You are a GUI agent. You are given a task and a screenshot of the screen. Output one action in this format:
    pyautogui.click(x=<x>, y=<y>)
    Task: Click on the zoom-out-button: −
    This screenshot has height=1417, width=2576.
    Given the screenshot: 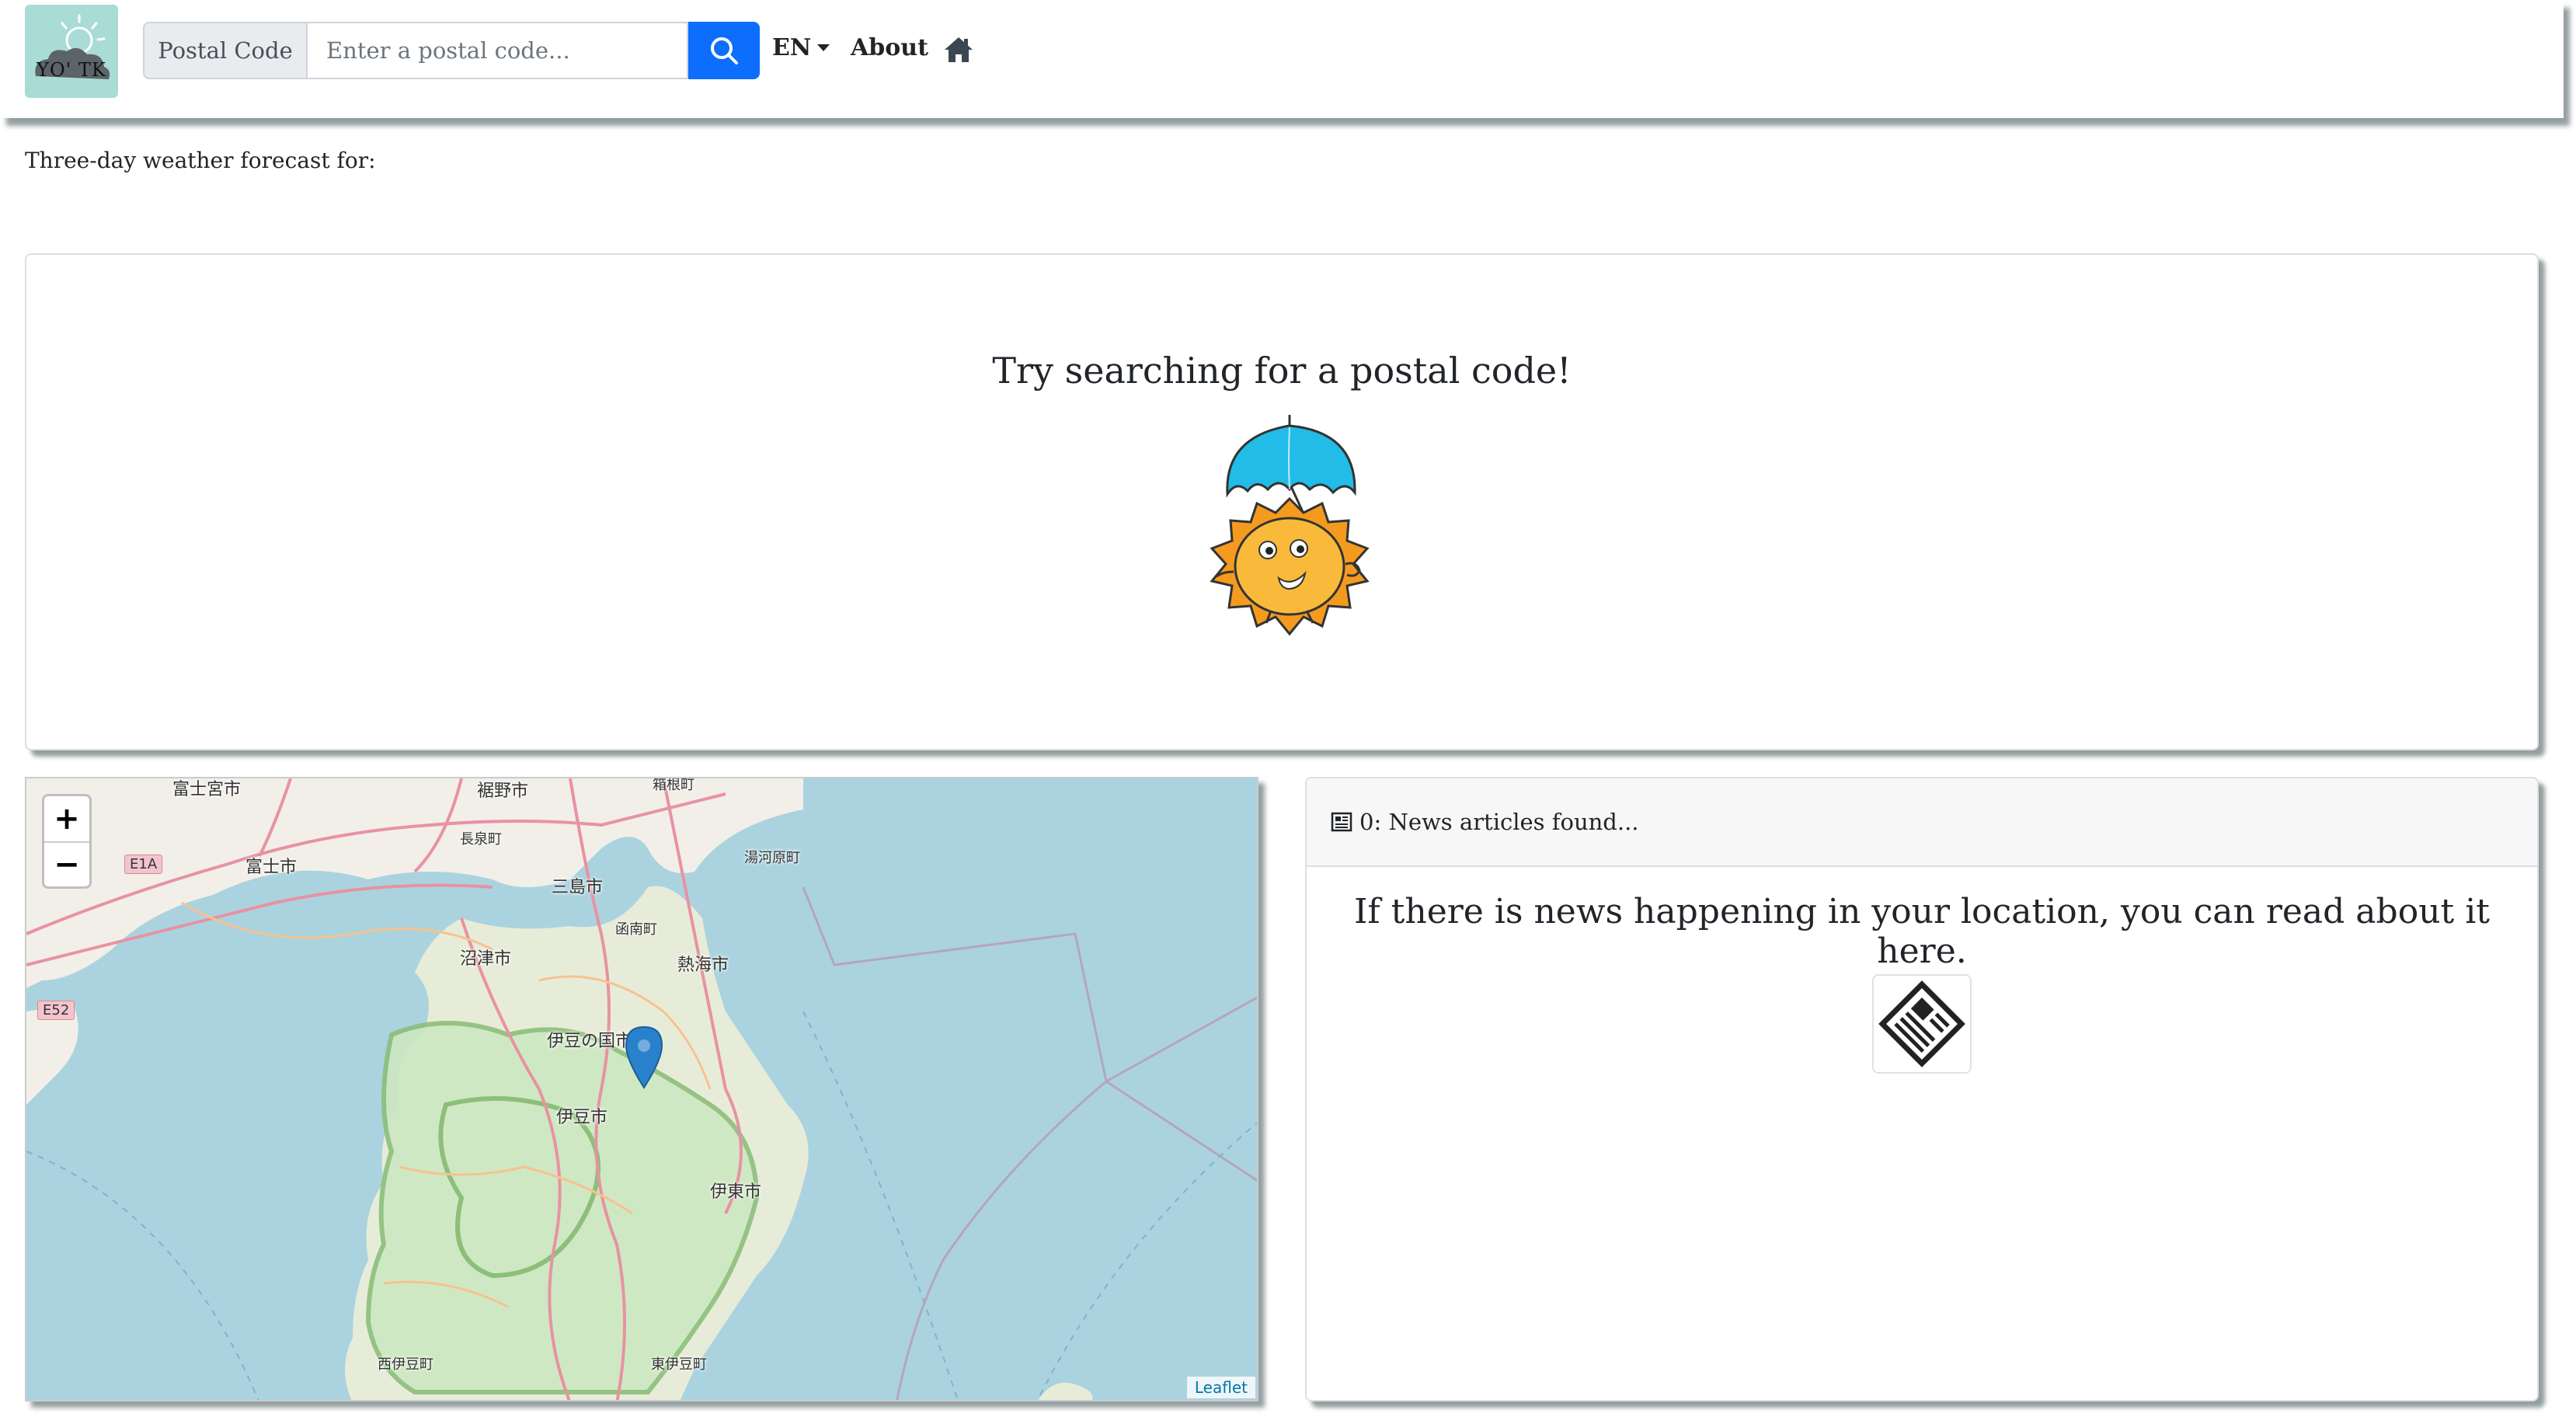 What is the action you would take?
    pyautogui.click(x=66, y=864)
    